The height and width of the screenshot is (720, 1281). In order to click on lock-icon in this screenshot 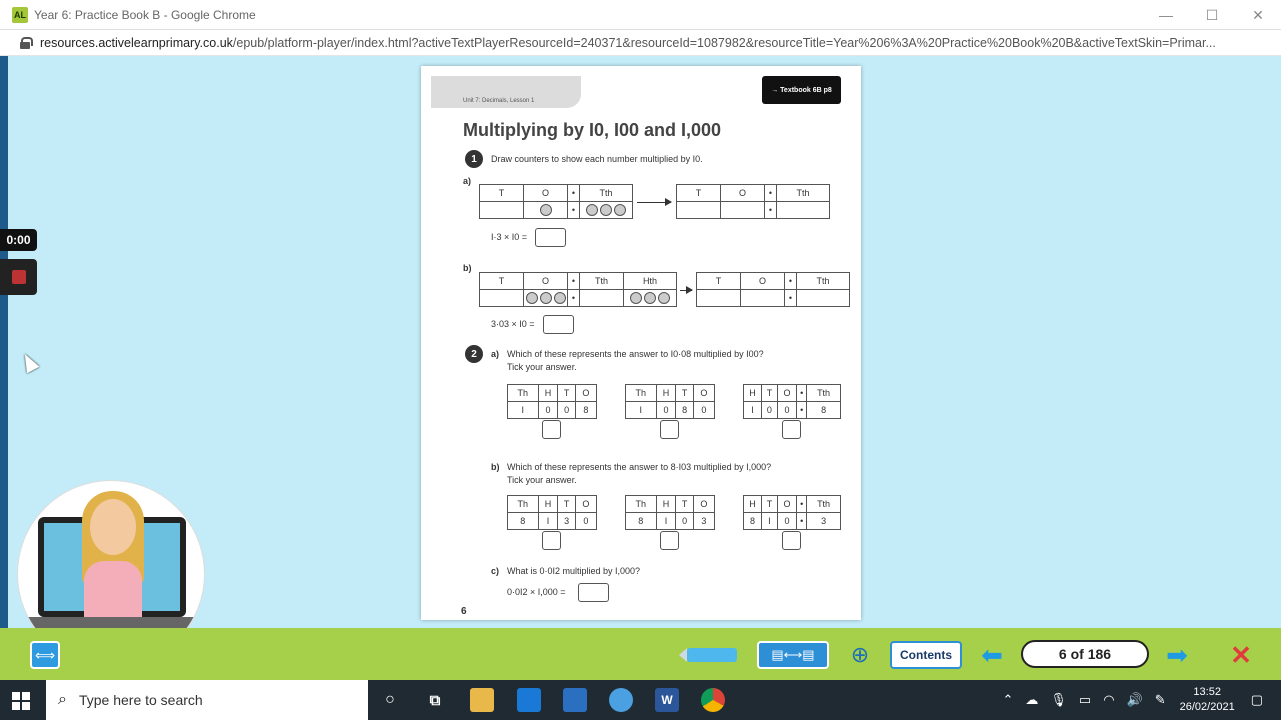, I will do `click(26, 42)`.